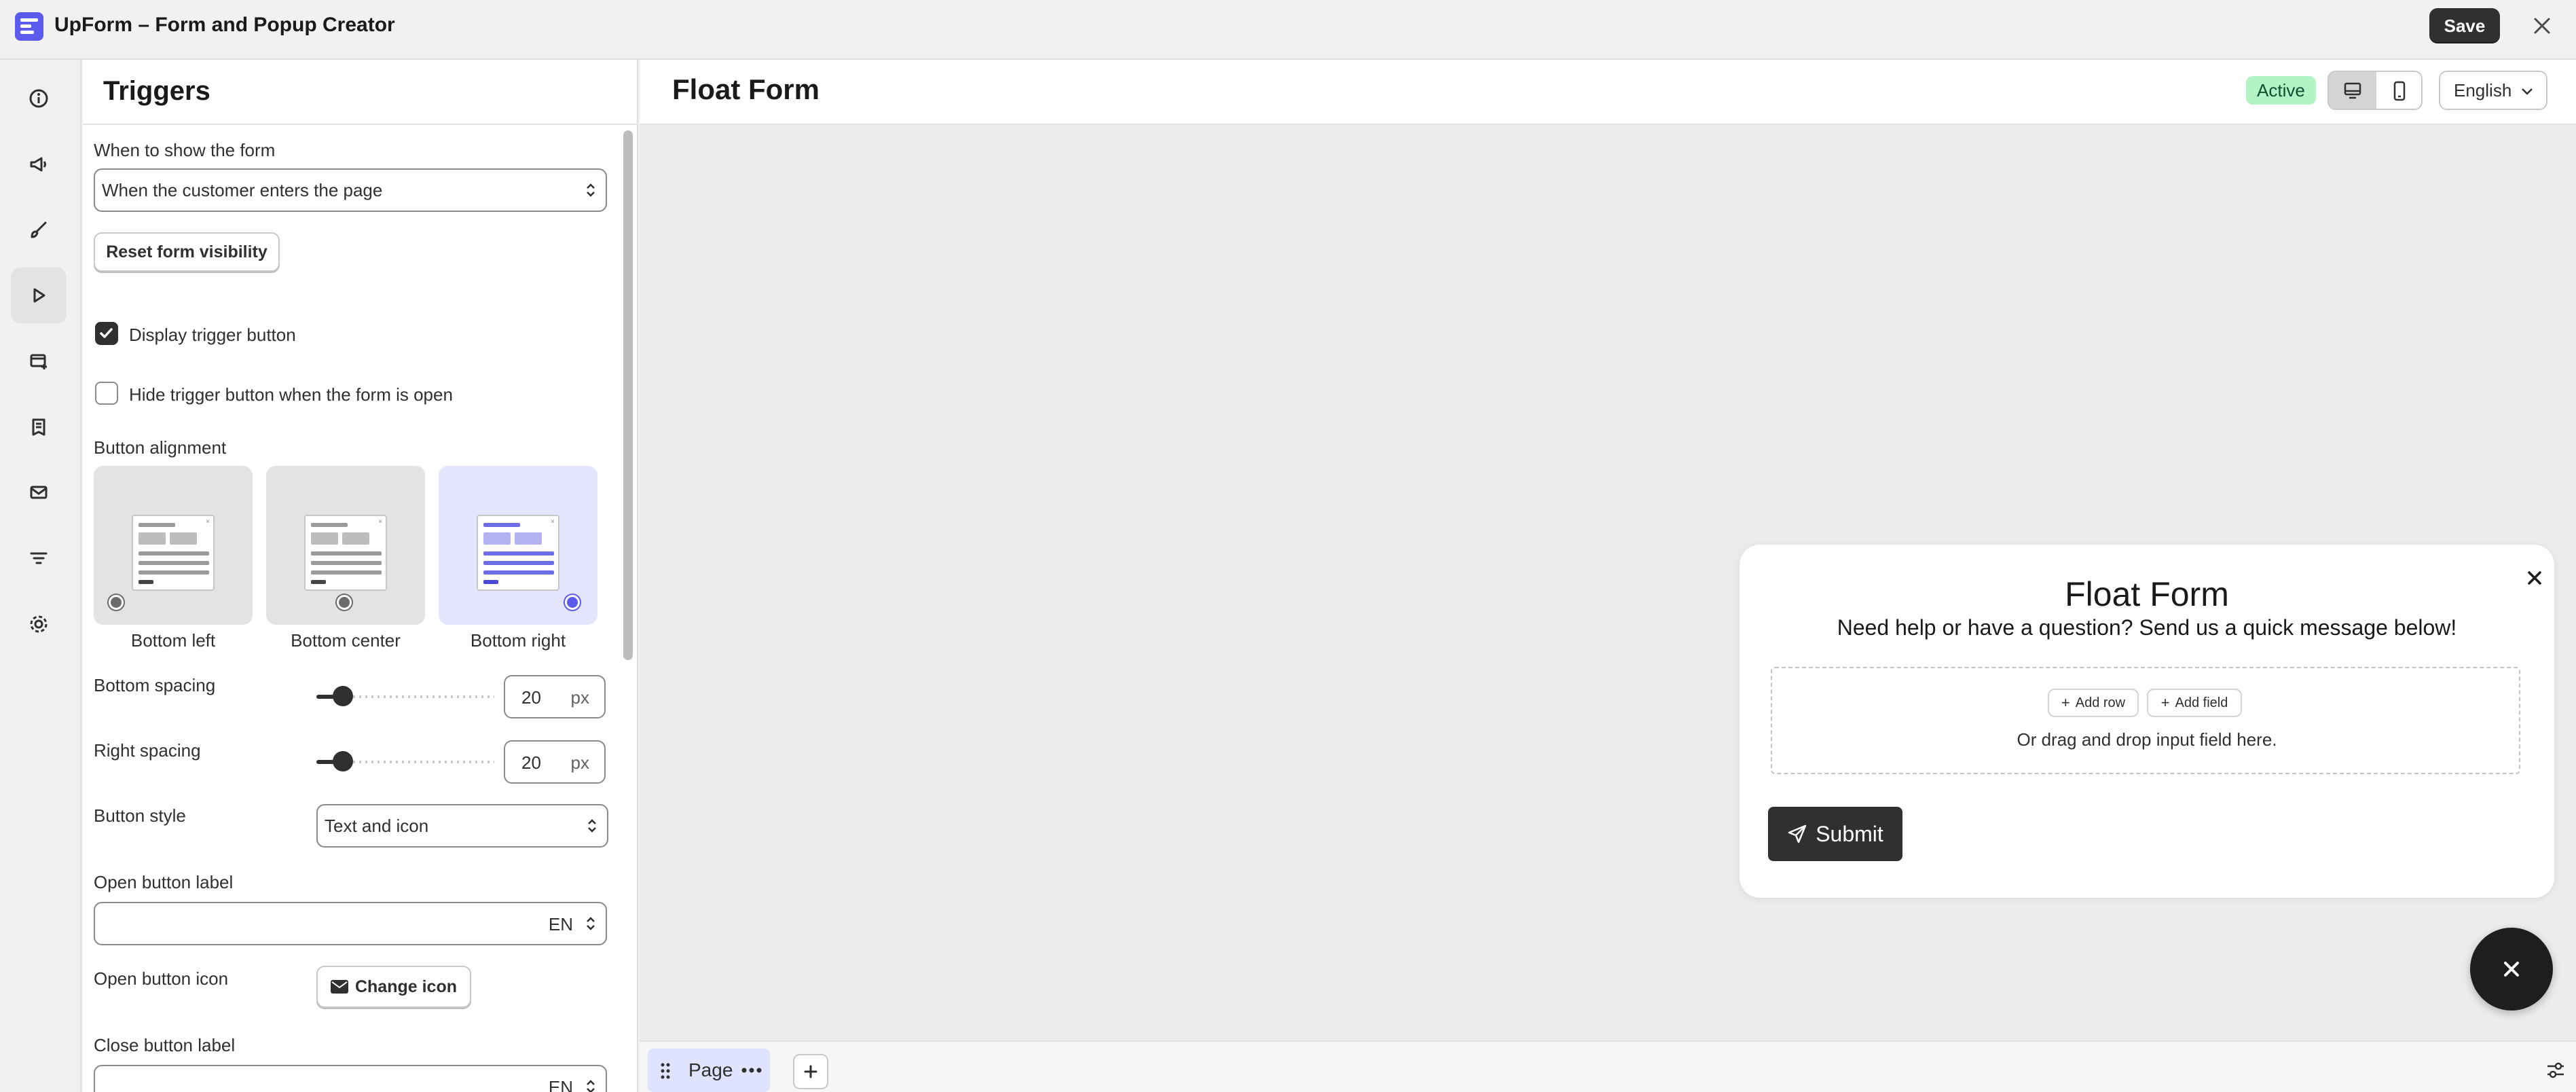 The height and width of the screenshot is (1092, 2576). What do you see at coordinates (346, 640) in the screenshot?
I see `align-bottom-center-label: Bottom center` at bounding box center [346, 640].